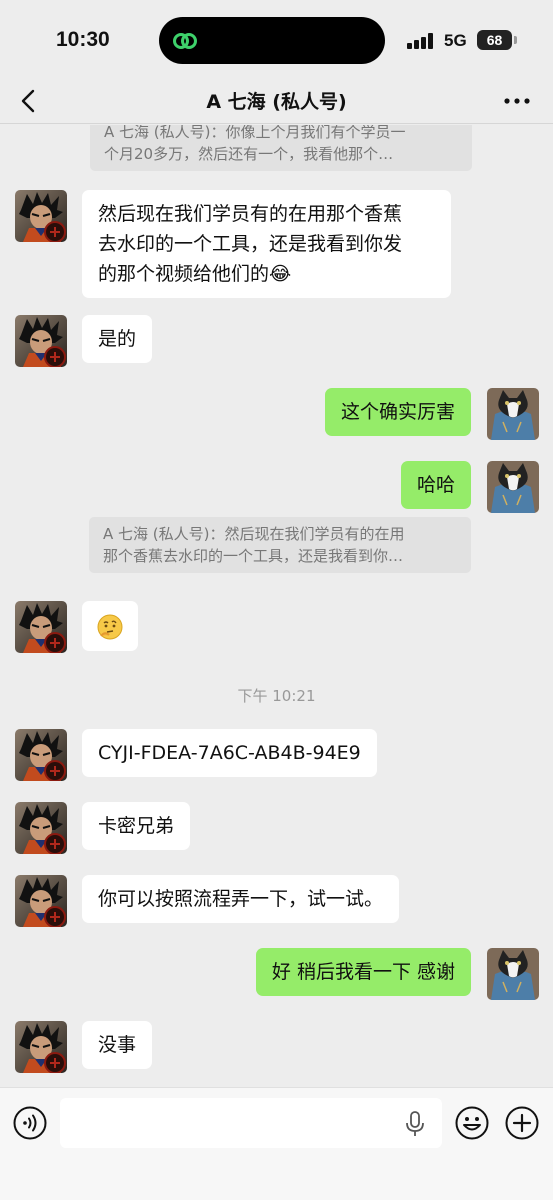  I want to click on quote-line: A 七海 (私人号)：你像上个月我们有个学员一, so click(255, 133).